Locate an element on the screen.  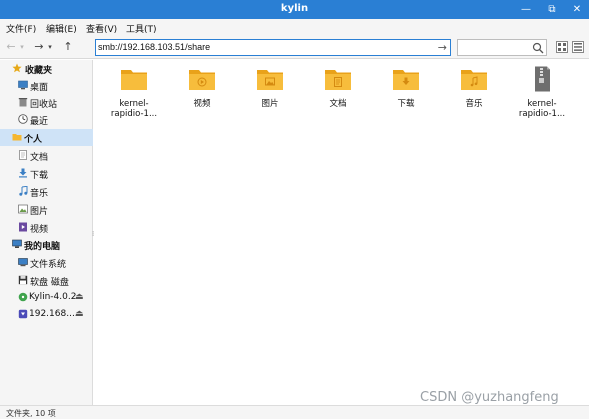
window-title: kylin is located at coordinates (294, 8).